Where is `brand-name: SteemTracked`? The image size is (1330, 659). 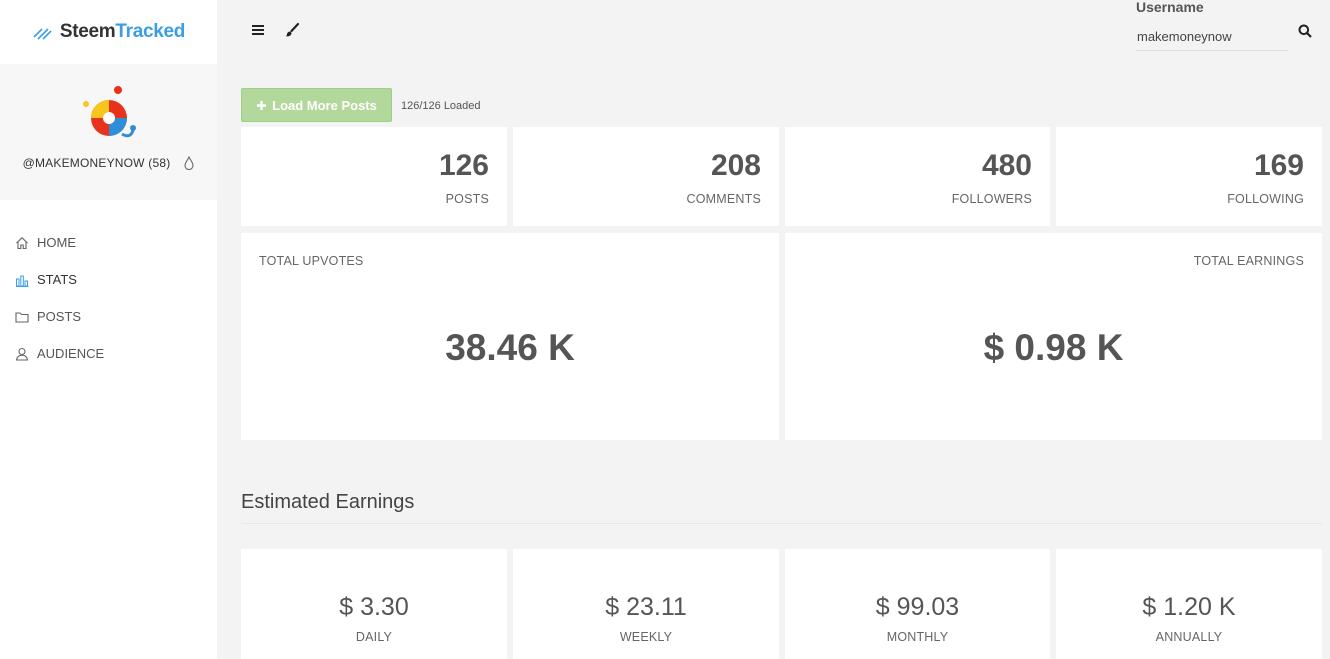 brand-name: SteemTracked is located at coordinates (122, 32).